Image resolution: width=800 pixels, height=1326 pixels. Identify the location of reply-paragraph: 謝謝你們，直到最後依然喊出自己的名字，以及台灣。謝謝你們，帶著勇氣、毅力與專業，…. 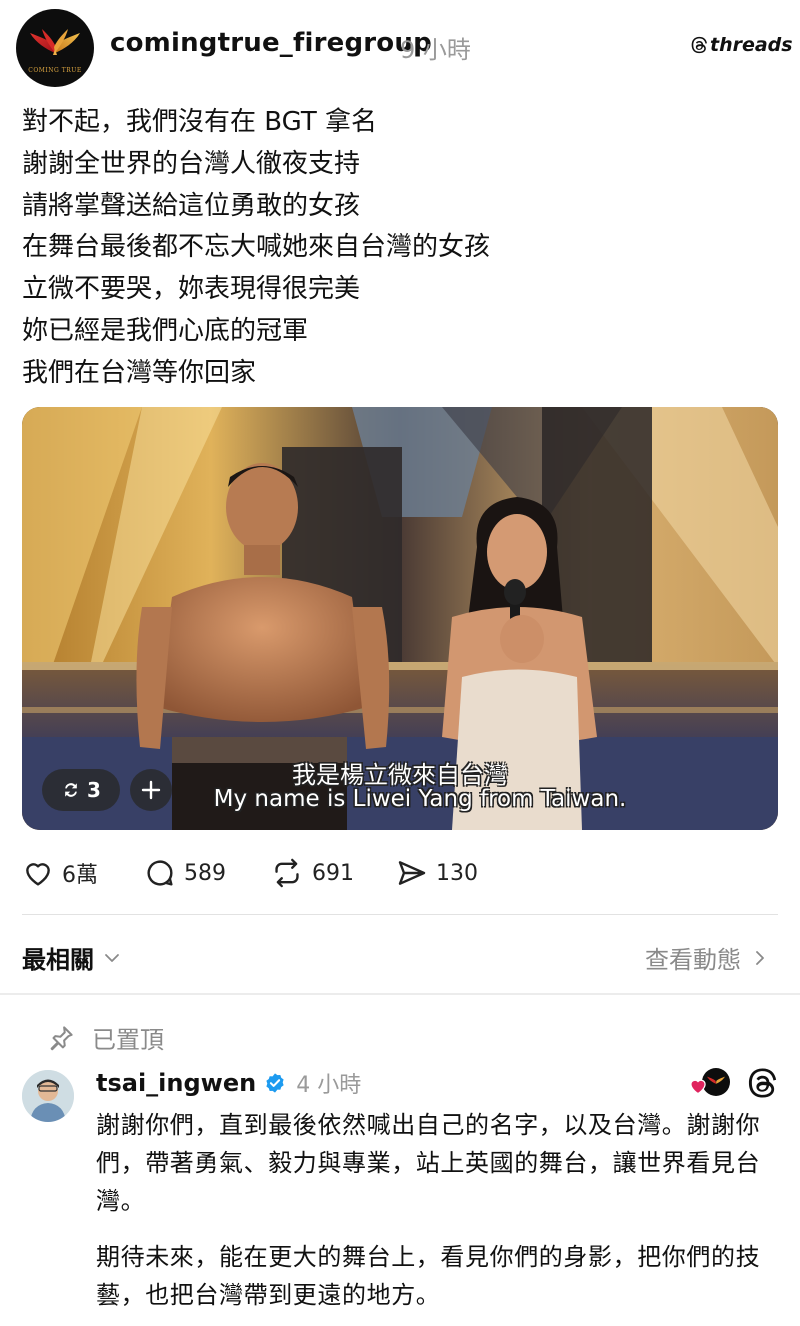
(428, 1163).